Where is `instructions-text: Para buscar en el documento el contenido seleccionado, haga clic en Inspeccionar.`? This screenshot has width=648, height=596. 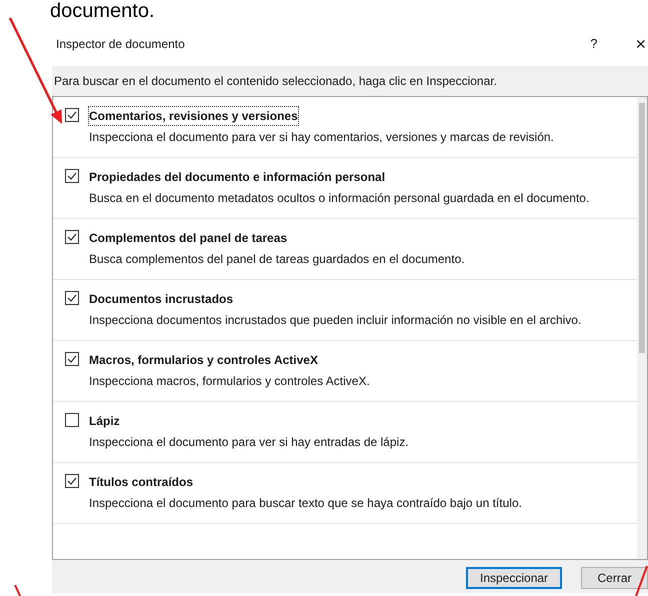
instructions-text: Para buscar en el documento el contenido seleccionado, haga clic en Inspeccionar. is located at coordinates (275, 81).